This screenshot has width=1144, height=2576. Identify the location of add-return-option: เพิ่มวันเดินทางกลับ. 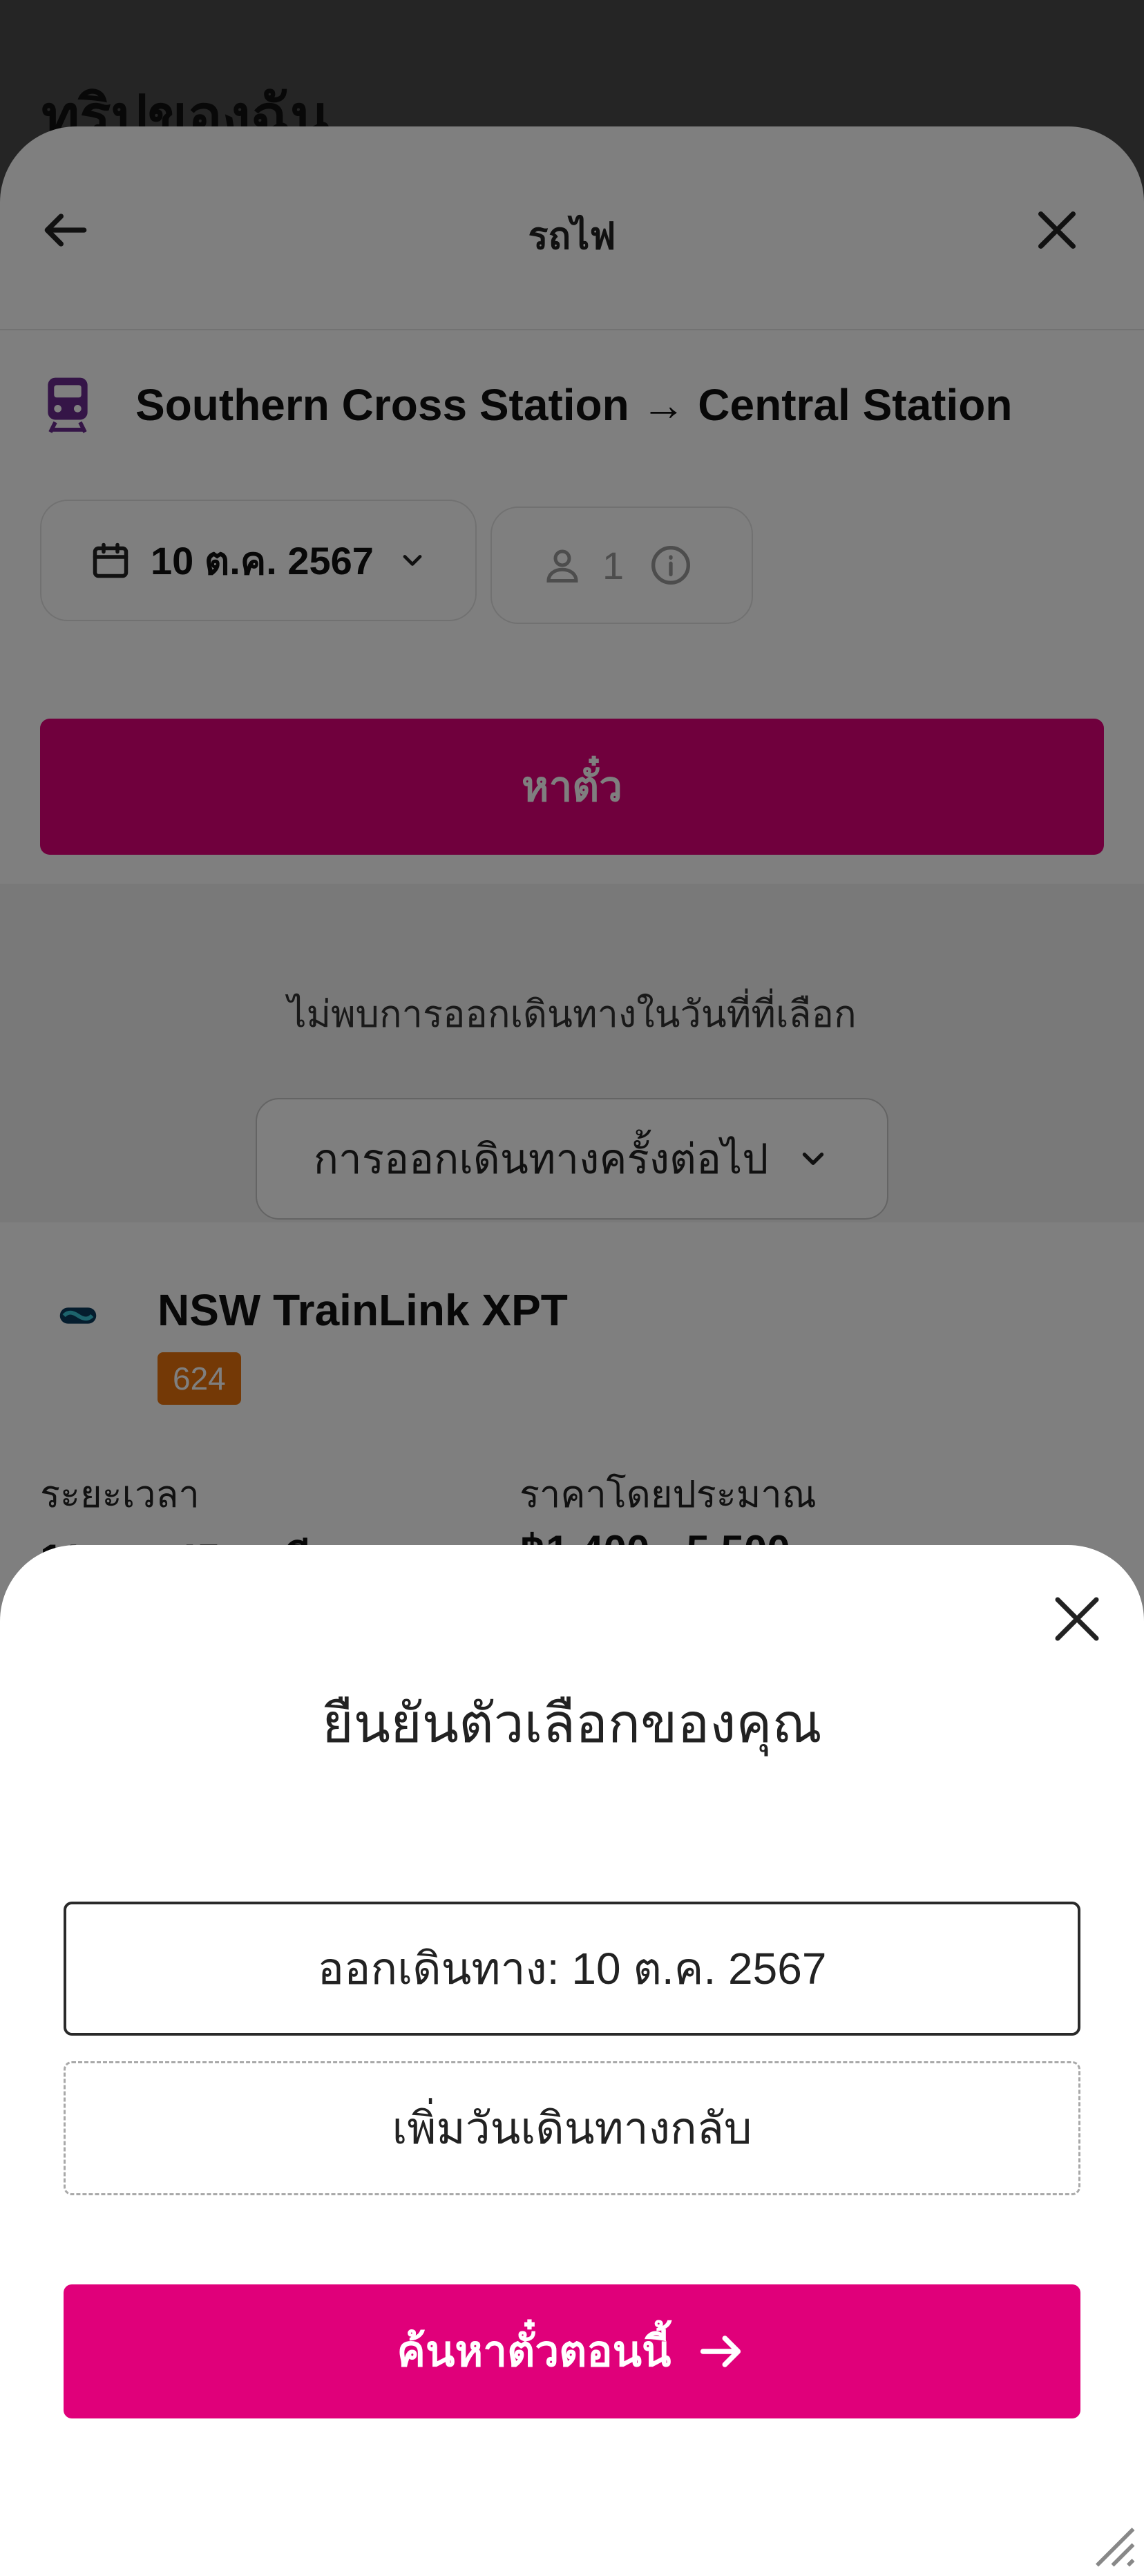
(572, 2128).